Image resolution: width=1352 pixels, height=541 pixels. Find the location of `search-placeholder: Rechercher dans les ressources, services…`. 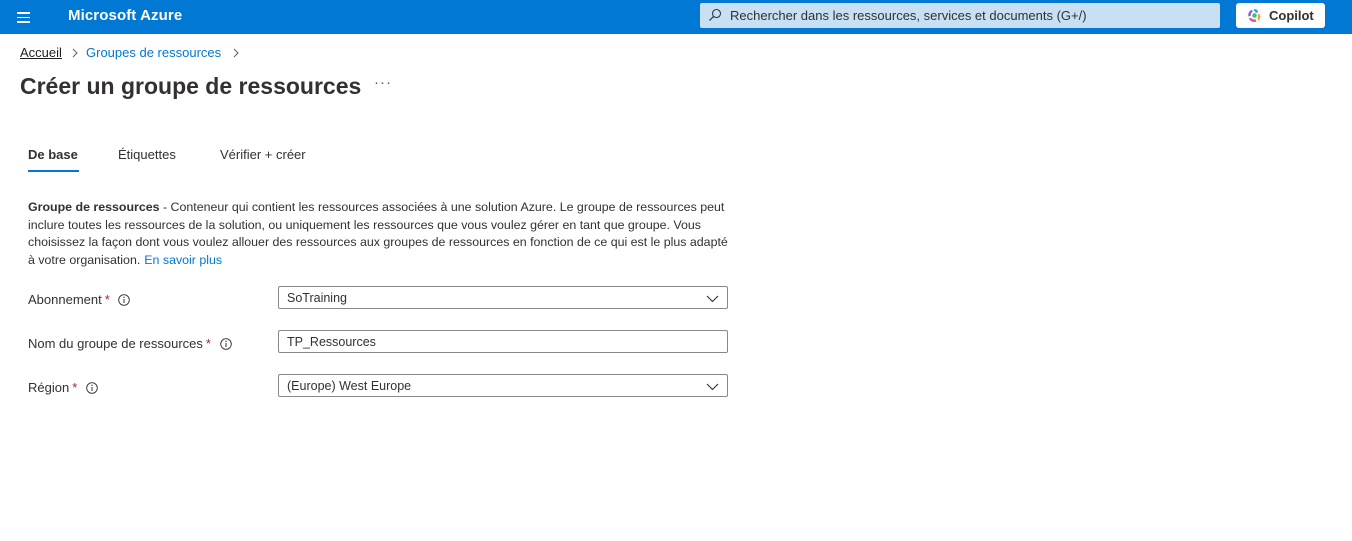

search-placeholder: Rechercher dans les ressources, services… is located at coordinates (908, 15).